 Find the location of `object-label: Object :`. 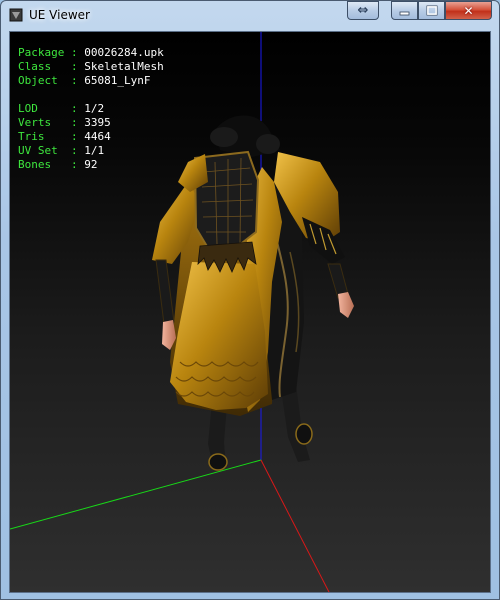

object-label: Object : is located at coordinates (48, 80).